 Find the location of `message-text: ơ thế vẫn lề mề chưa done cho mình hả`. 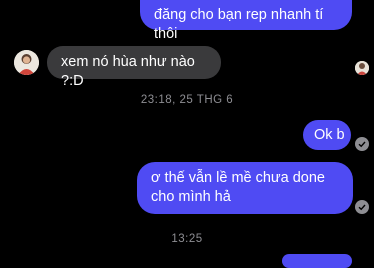

message-text: ơ thế vẫn lề mề chưa done cho mình hả is located at coordinates (238, 187).